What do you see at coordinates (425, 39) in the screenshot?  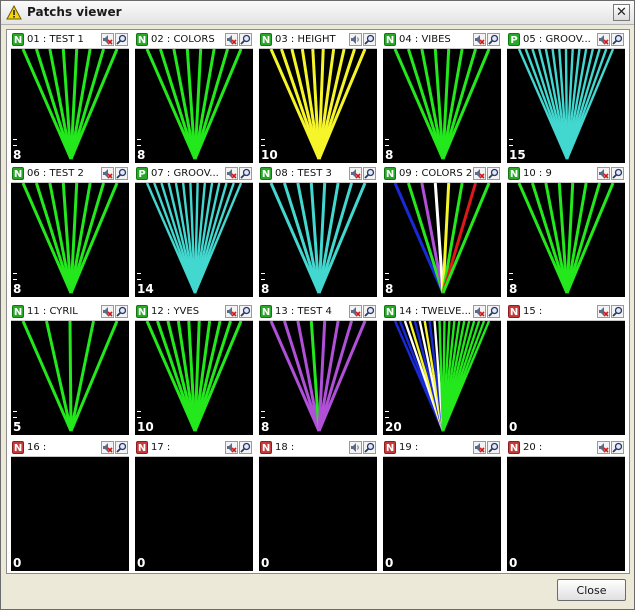 I see `patch-name: 04 : VIBES` at bounding box center [425, 39].